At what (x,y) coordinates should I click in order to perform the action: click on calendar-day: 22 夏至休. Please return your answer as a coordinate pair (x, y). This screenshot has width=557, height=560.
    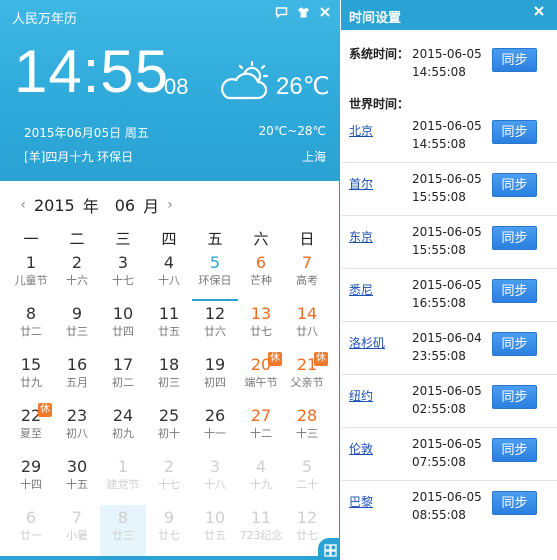
    Looking at the image, I should click on (31, 428).